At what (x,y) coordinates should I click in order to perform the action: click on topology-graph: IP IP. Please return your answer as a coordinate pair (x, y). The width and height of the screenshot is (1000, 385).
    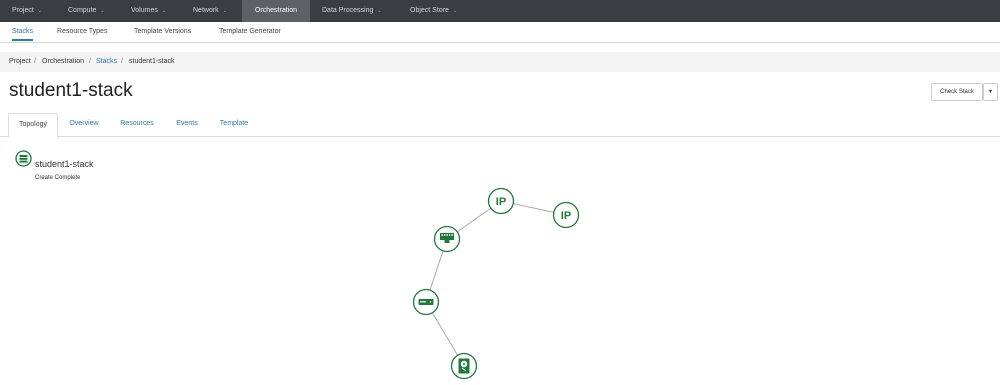
    Looking at the image, I should click on (496, 283).